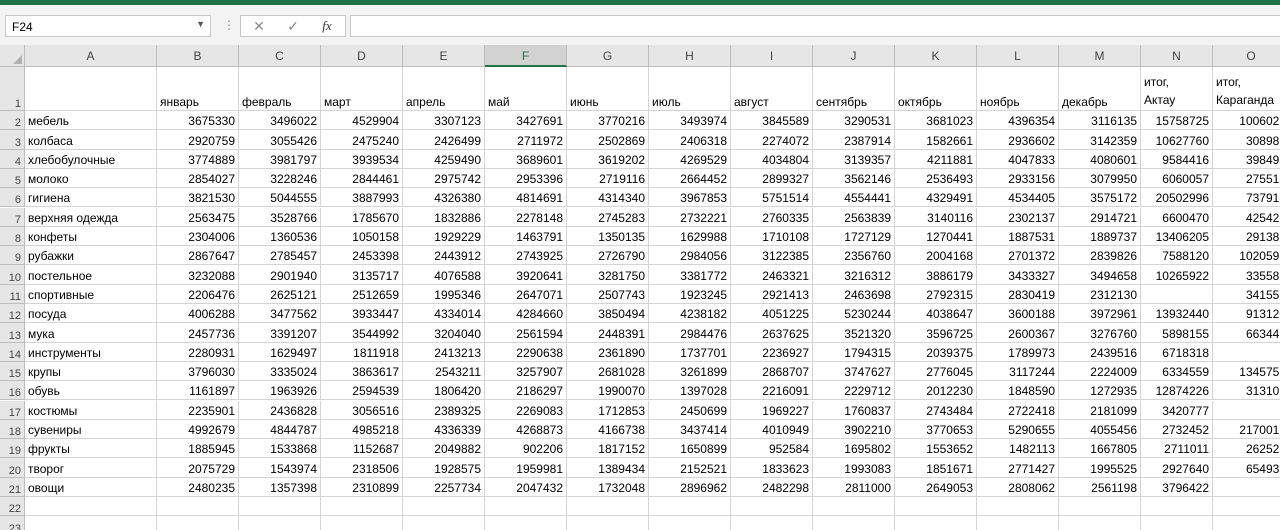 This screenshot has width=1280, height=530. I want to click on cell-c1: февраль, so click(280, 89).